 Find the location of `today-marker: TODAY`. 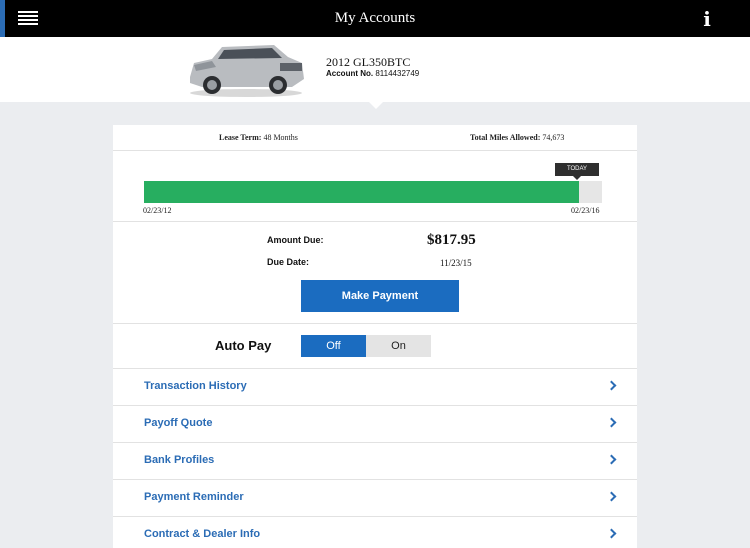

today-marker: TODAY is located at coordinates (577, 171).